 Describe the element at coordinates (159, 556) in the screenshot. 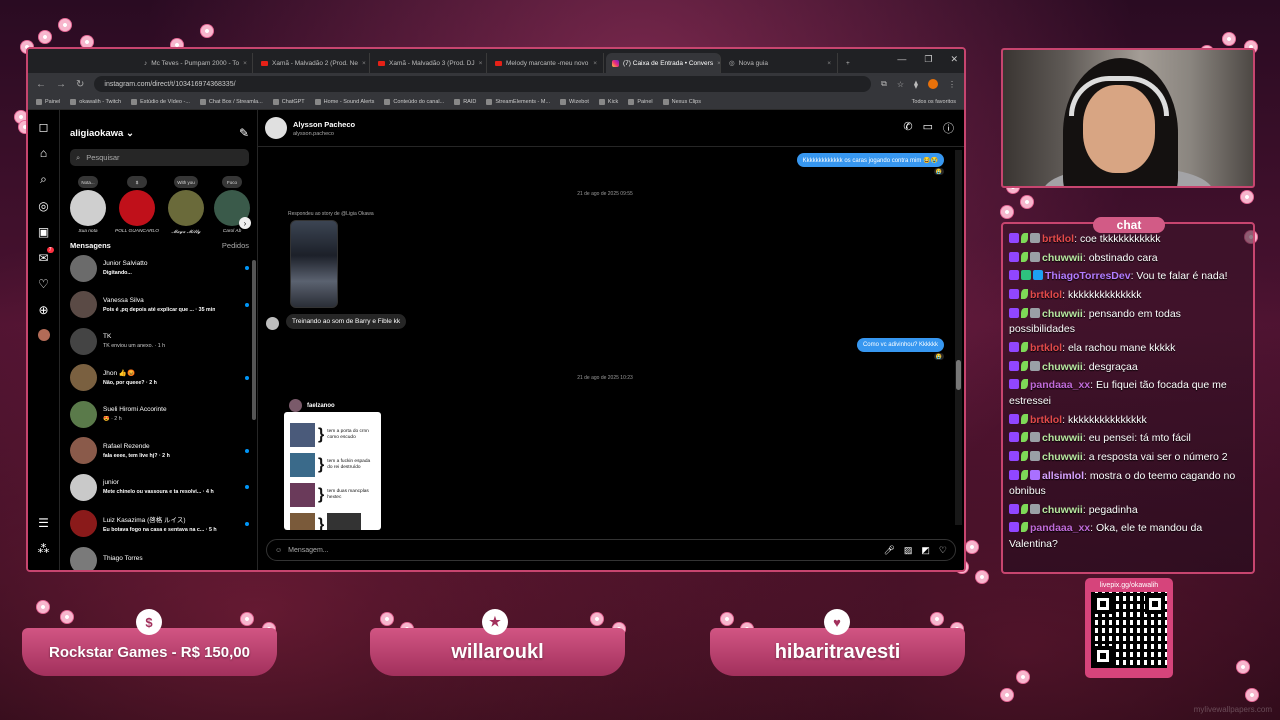

I see `conversation-item: Thiago Torres` at that location.